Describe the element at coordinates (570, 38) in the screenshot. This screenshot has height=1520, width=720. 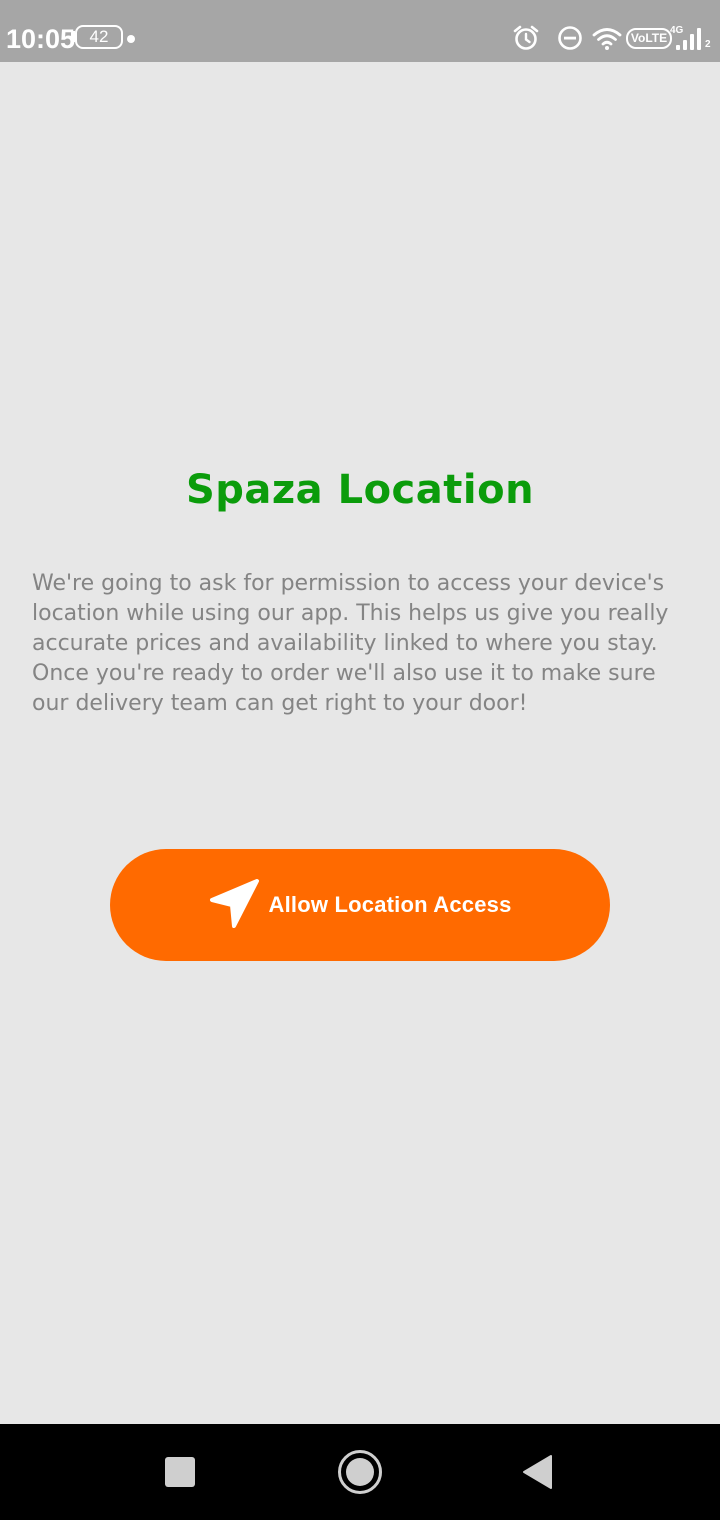
I see `do-not-disturb-icon` at that location.